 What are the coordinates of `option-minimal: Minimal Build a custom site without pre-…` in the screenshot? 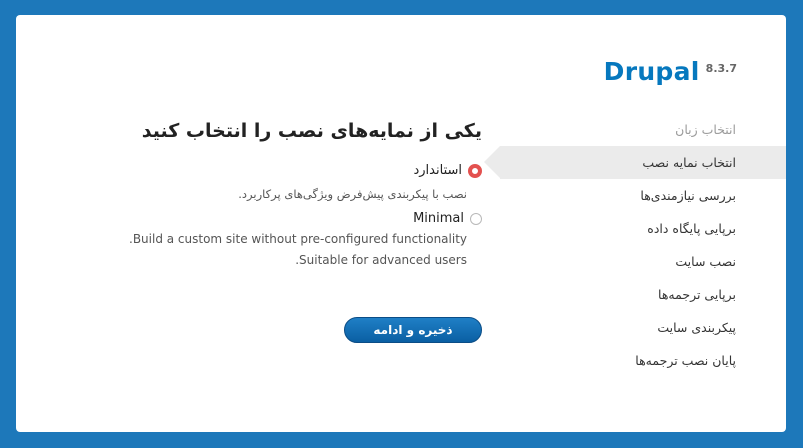 It's located at (295, 241).